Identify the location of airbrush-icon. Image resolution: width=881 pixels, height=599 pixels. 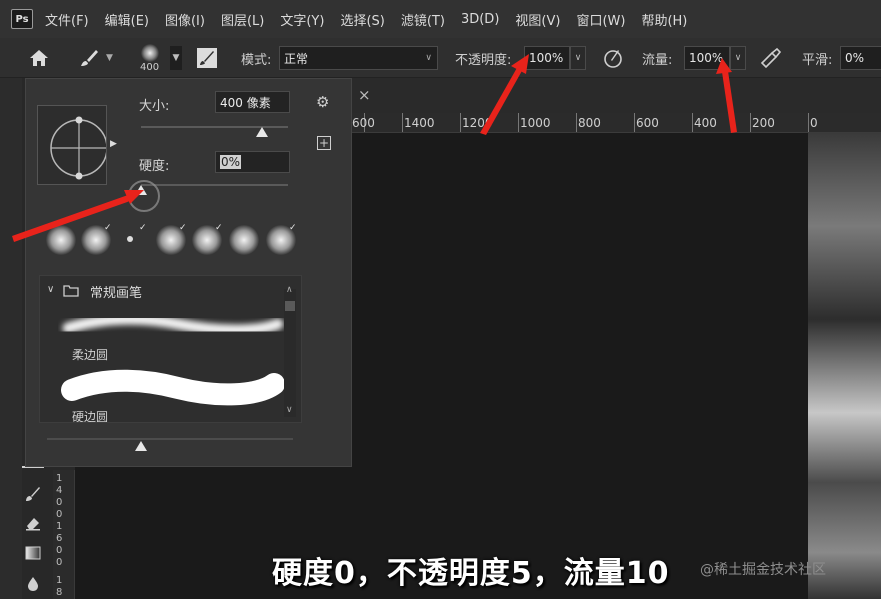
(771, 58).